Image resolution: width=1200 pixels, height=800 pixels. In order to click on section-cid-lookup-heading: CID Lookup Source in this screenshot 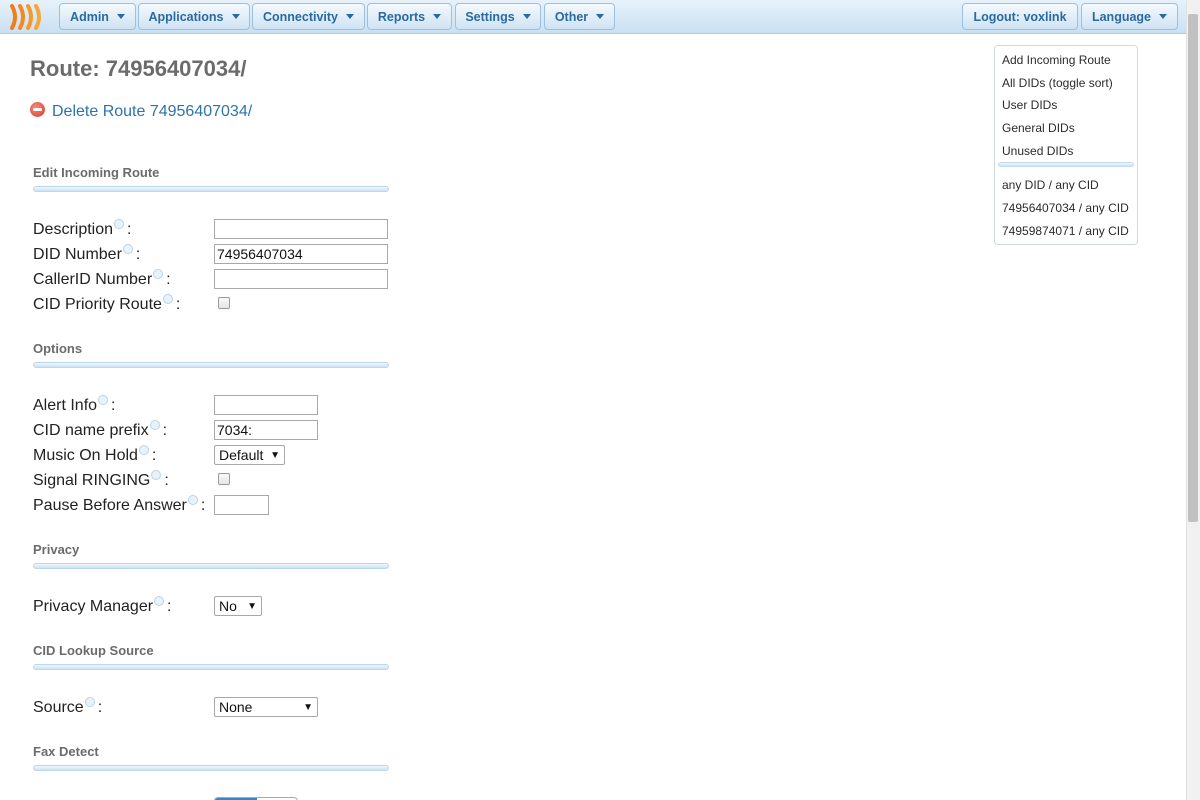, I will do `click(93, 650)`.